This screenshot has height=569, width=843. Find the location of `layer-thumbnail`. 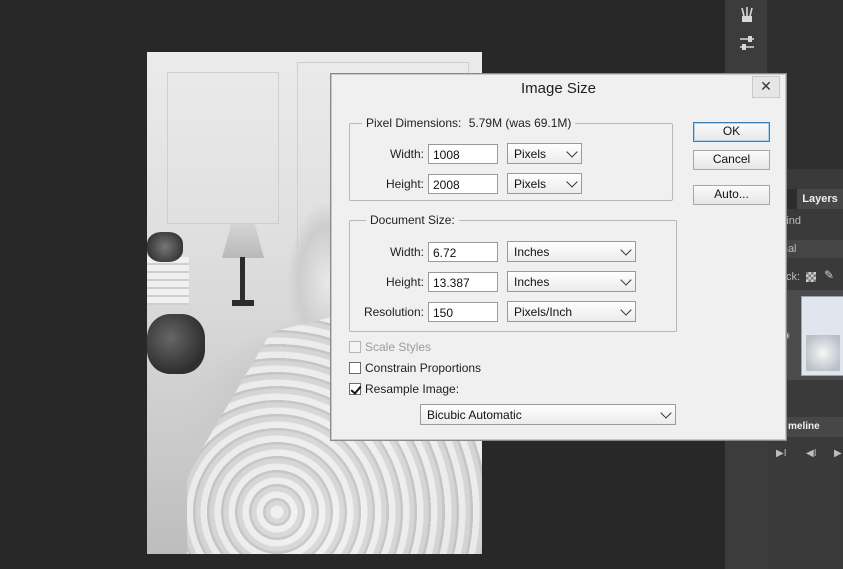

layer-thumbnail is located at coordinates (822, 336).